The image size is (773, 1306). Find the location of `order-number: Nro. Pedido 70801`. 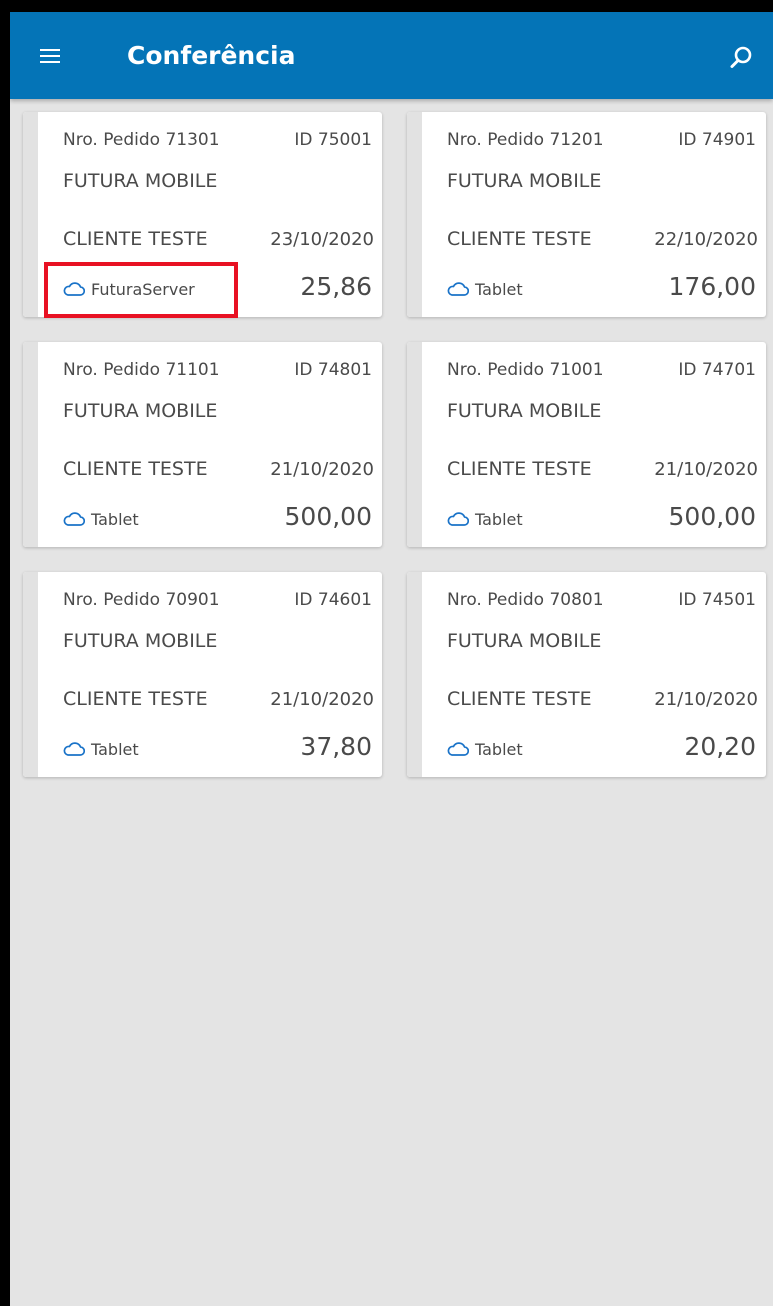

order-number: Nro. Pedido 70801 is located at coordinates (525, 600).